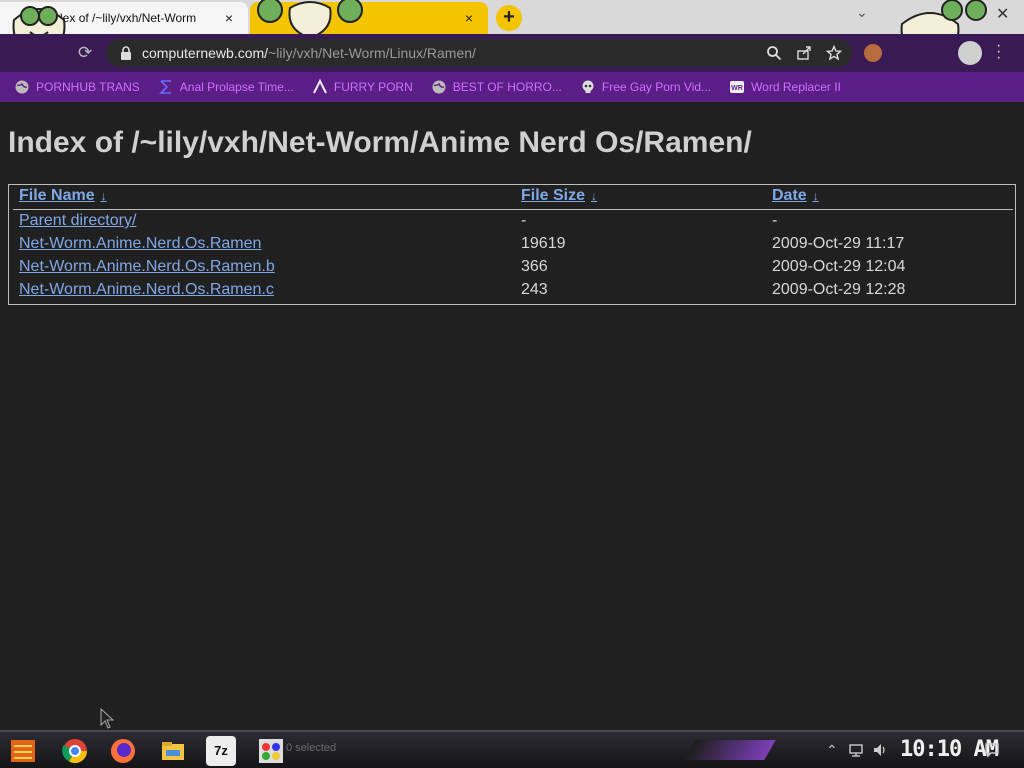 Image resolution: width=1024 pixels, height=768 pixels. What do you see at coordinates (311, 748) in the screenshot?
I see `status-text: 0 selected` at bounding box center [311, 748].